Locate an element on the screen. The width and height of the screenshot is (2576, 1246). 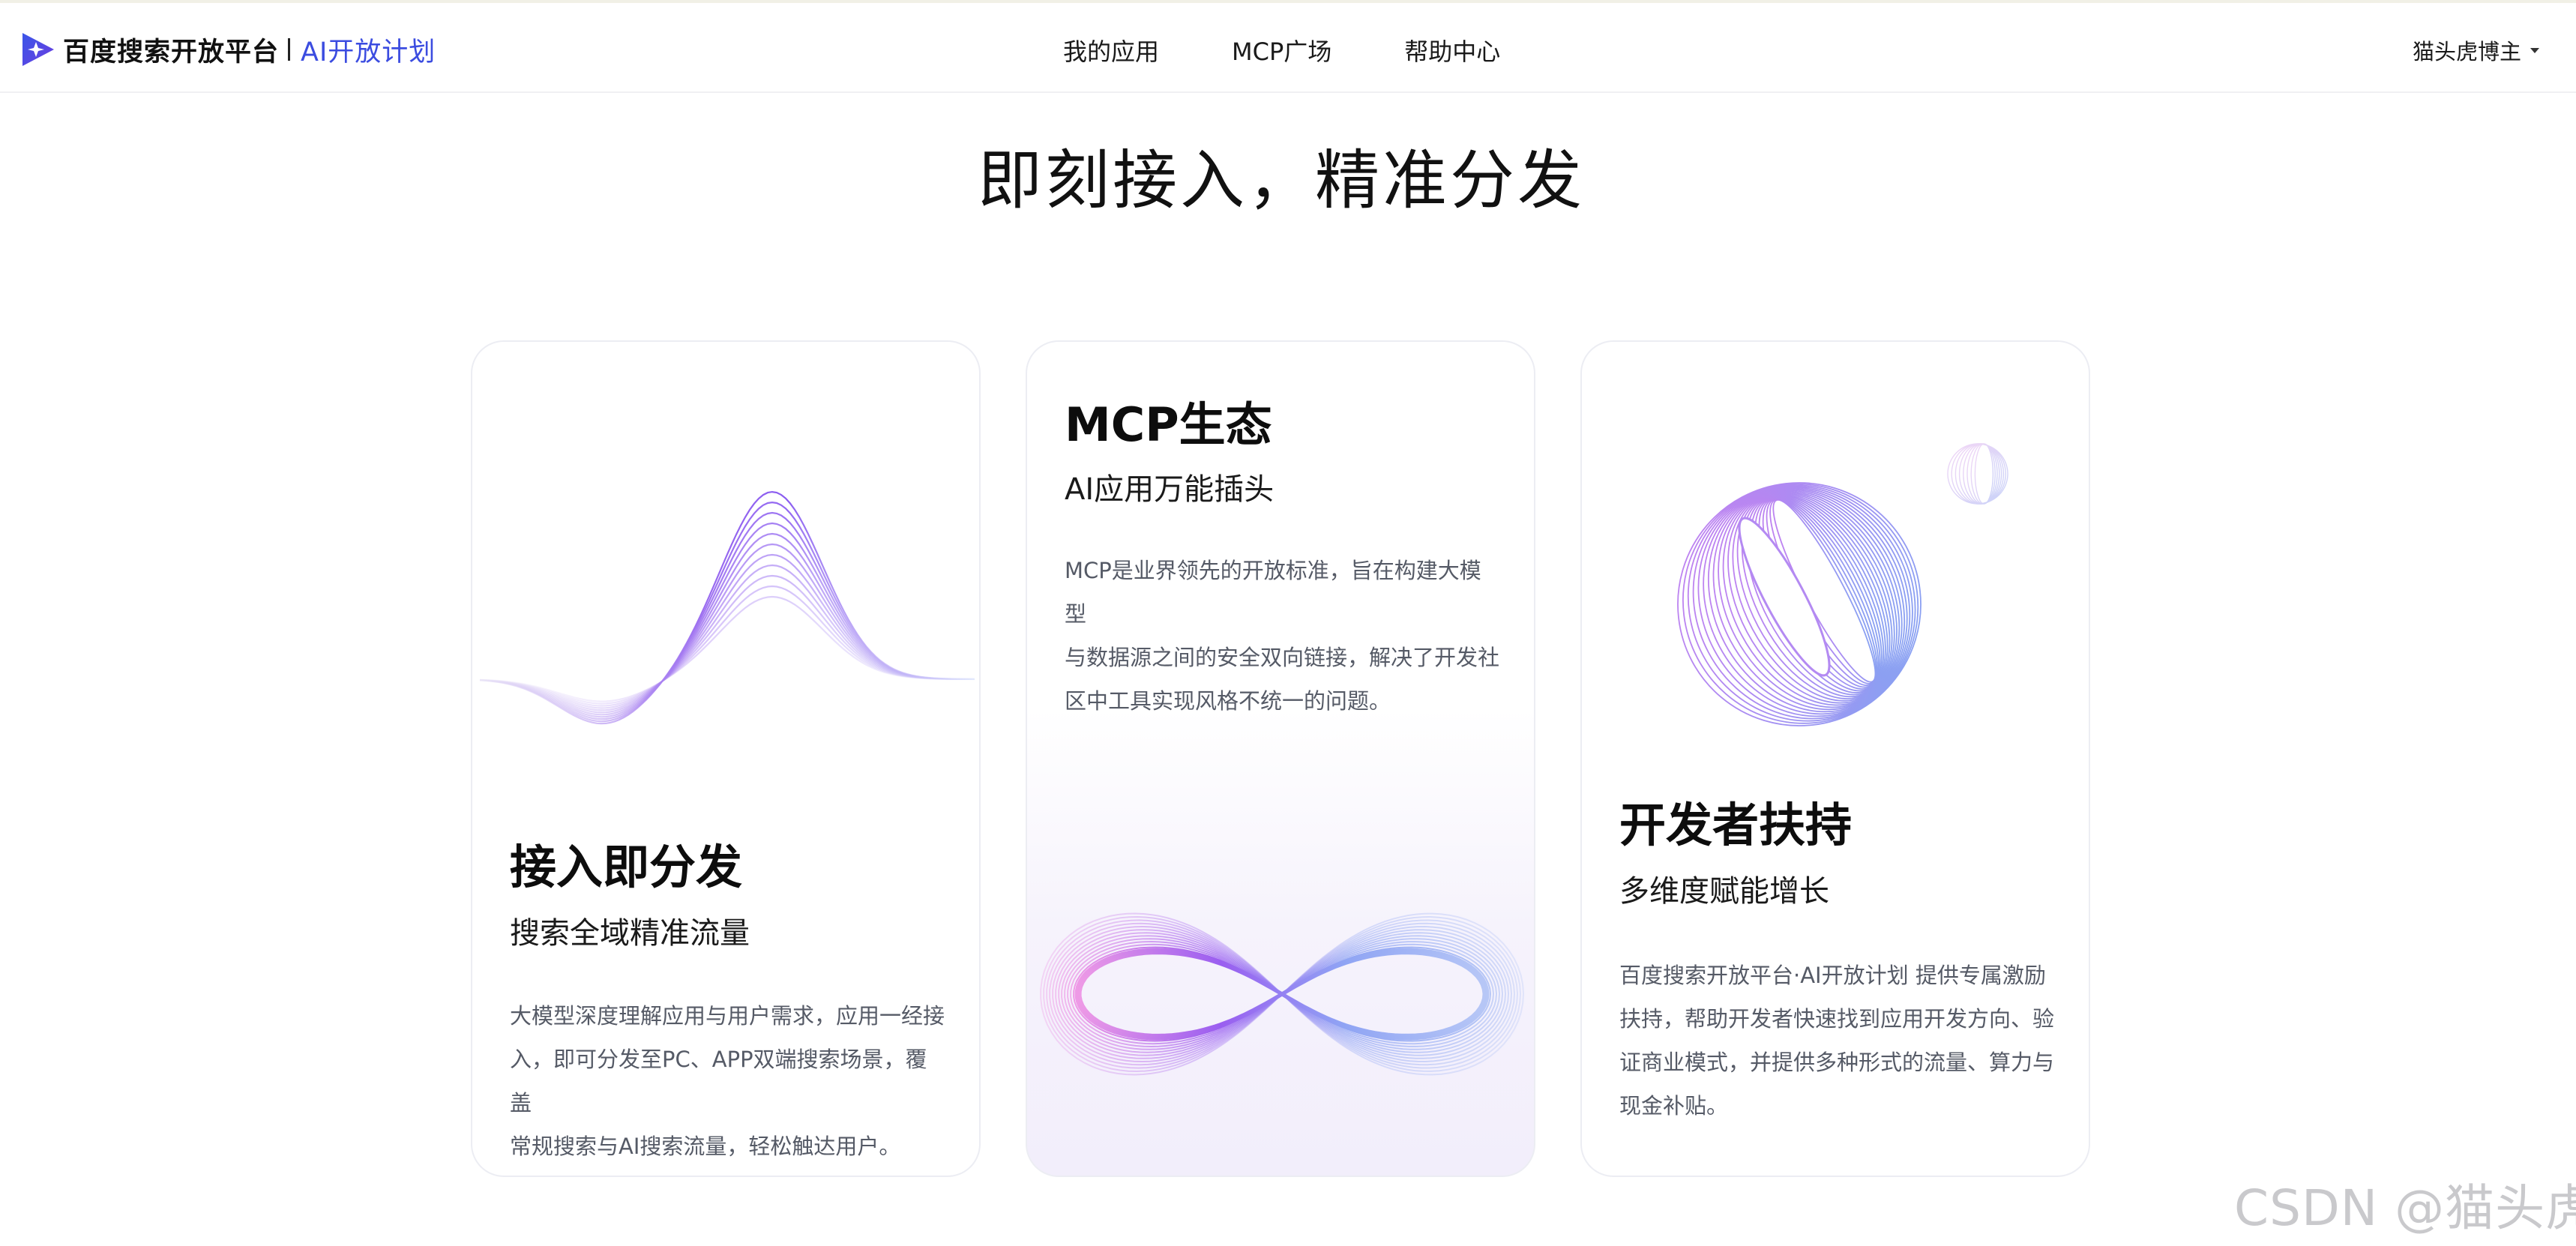
nav-my-apps: 我的应用 is located at coordinates (1111, 50).